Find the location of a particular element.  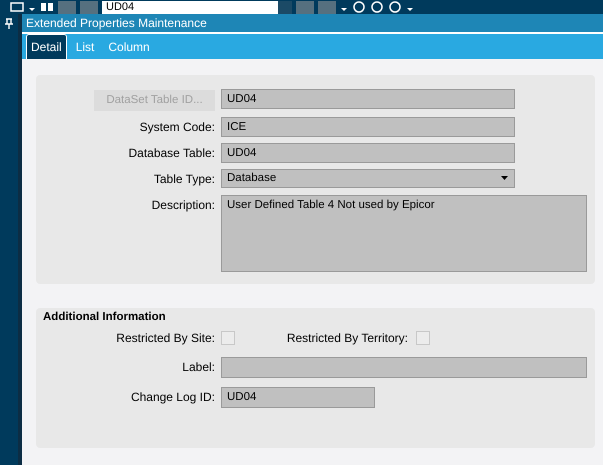

field-label: Label: is located at coordinates (198, 367).